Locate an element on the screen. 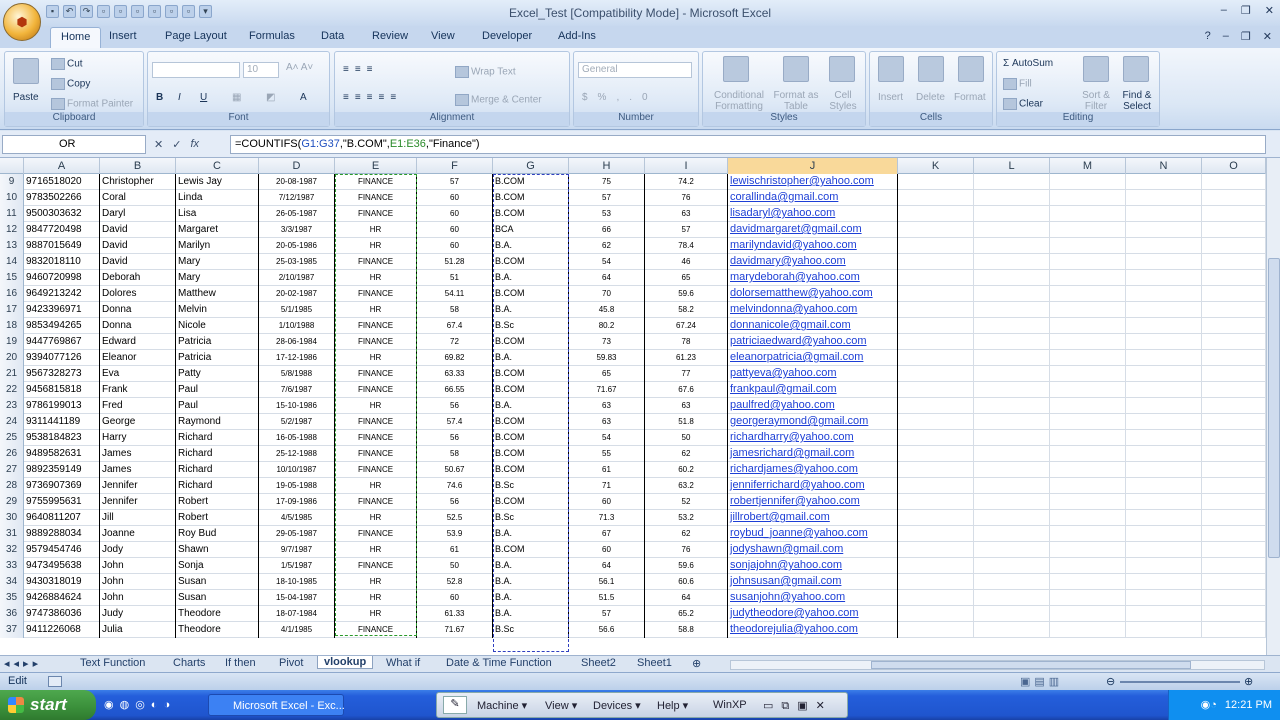 The height and width of the screenshot is (720, 1280). row-header: 30 is located at coordinates (12, 518).